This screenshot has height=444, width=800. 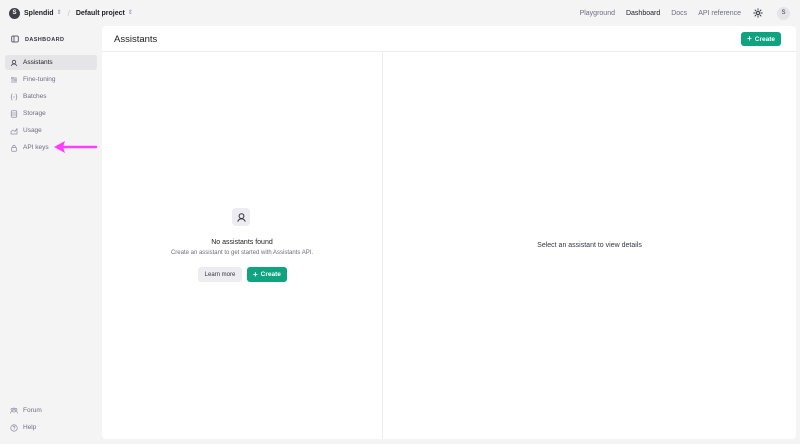 I want to click on sidebar-item-label: Help, so click(x=30, y=427).